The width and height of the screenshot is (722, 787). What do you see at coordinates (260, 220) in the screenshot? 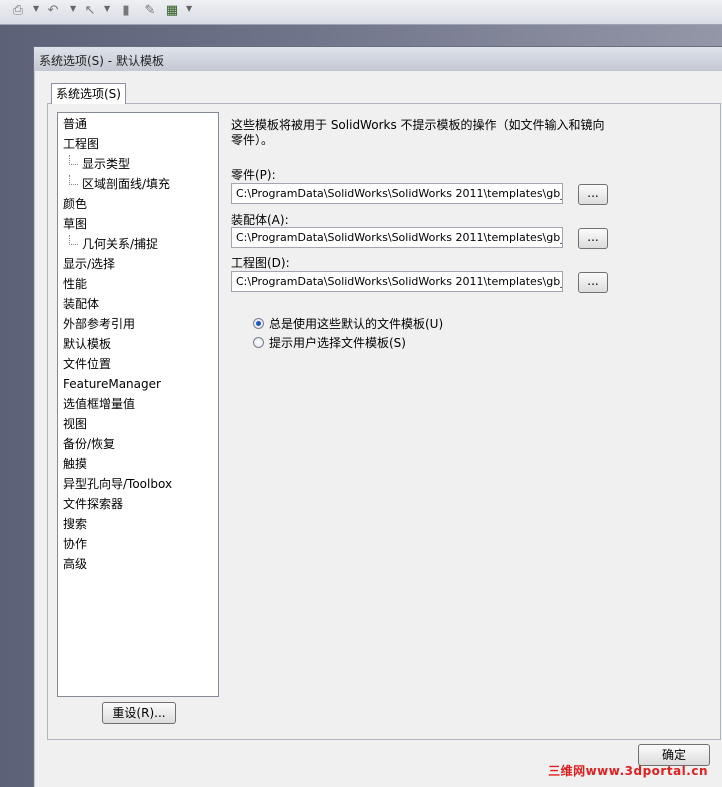
I see `assembly-label: 装配体(A):` at bounding box center [260, 220].